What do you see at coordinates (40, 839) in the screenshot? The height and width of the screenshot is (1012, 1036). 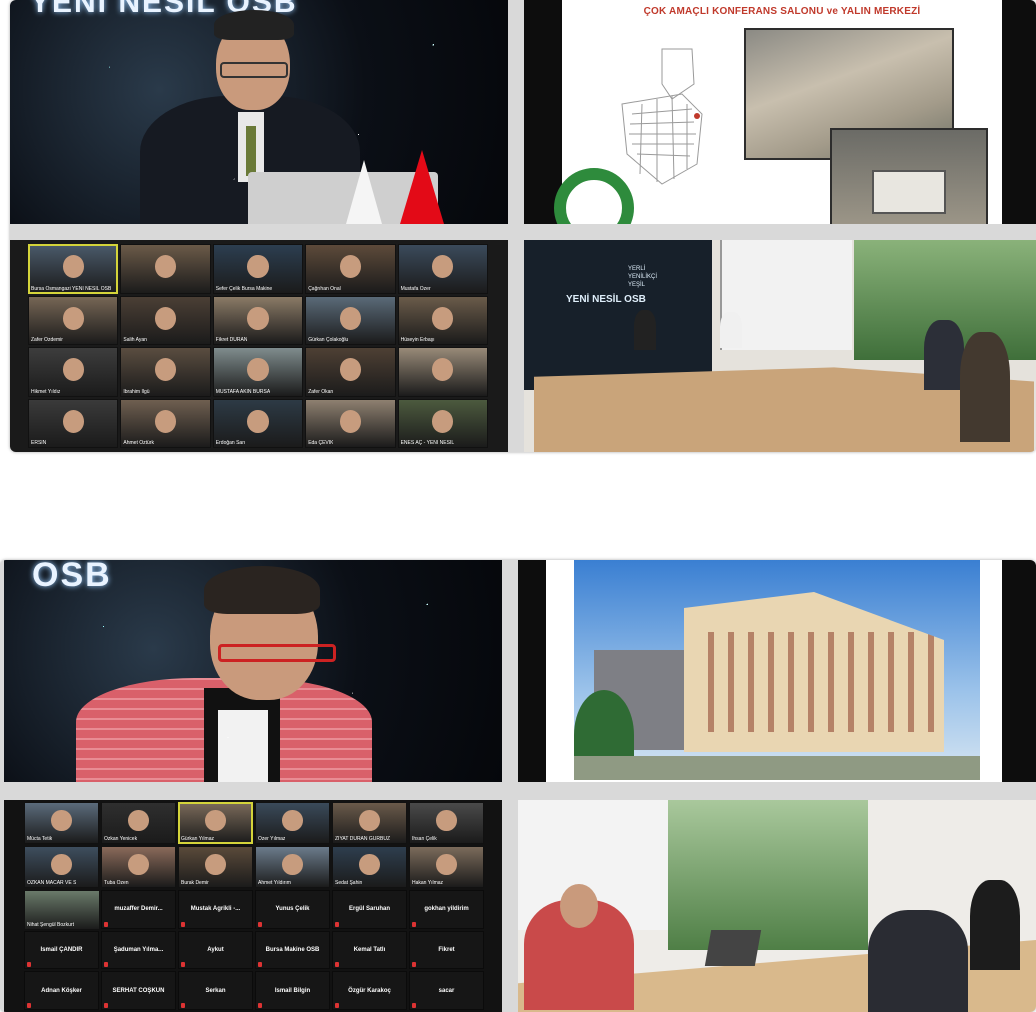 I see `participant-name: Mücta Tetik` at bounding box center [40, 839].